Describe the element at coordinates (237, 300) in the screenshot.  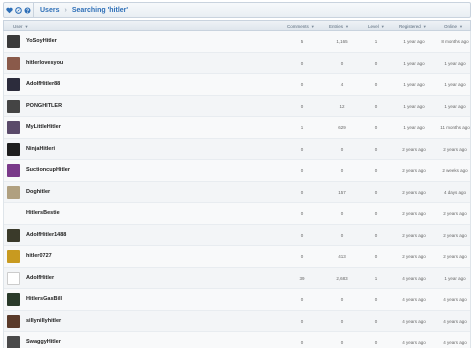
I see `table-row: HitlersGasBill 0 0 0 4 years ago 4 years ago` at that location.